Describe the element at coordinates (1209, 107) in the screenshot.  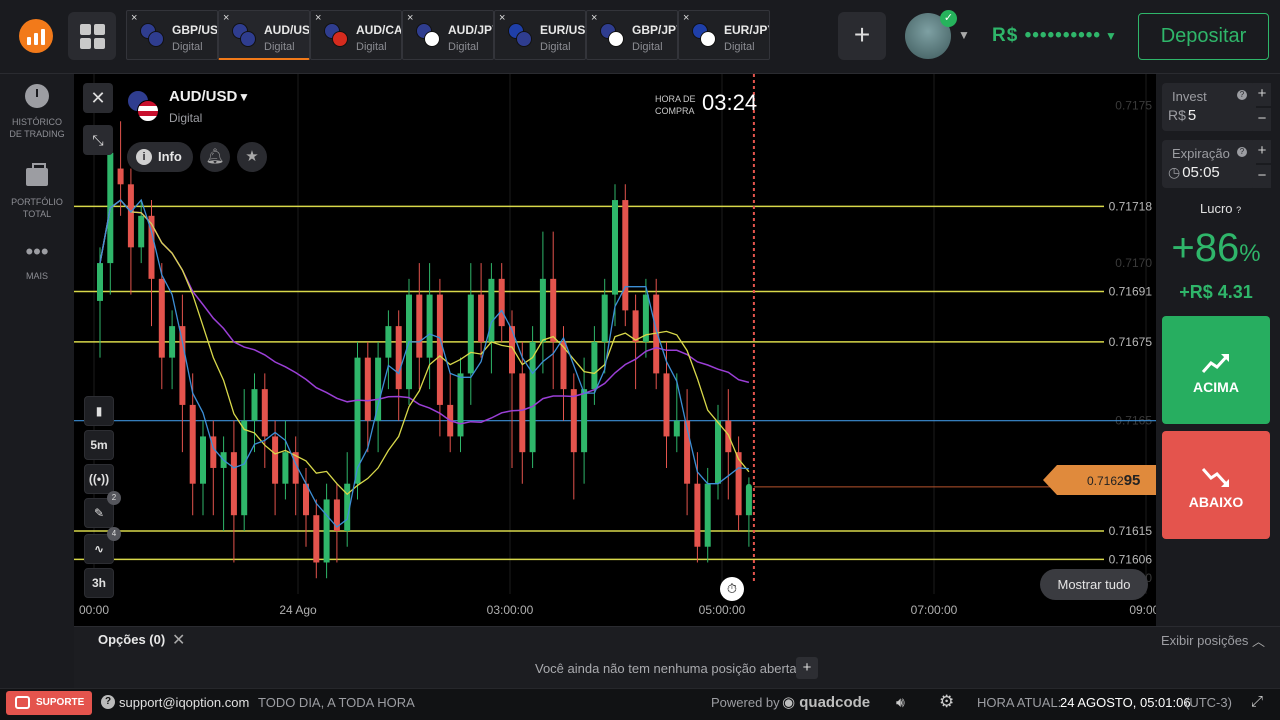
I see `invest-field: Invest ? R$ 5` at that location.